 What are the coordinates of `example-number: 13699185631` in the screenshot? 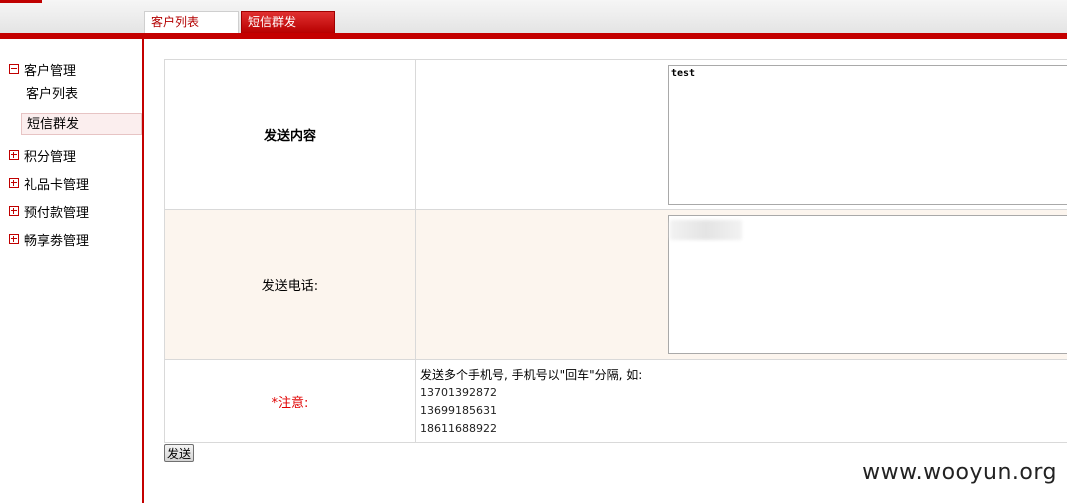 It's located at (458, 410).